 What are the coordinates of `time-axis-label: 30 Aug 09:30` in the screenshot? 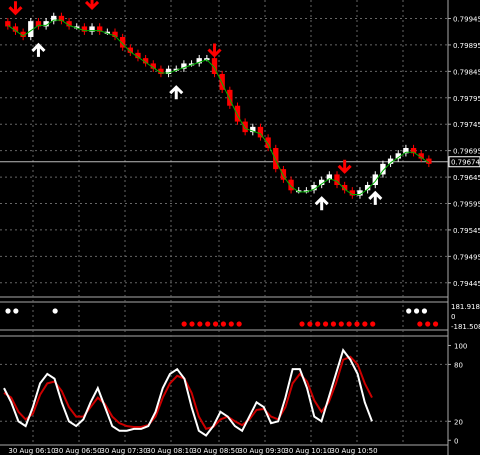 It's located at (261, 451).